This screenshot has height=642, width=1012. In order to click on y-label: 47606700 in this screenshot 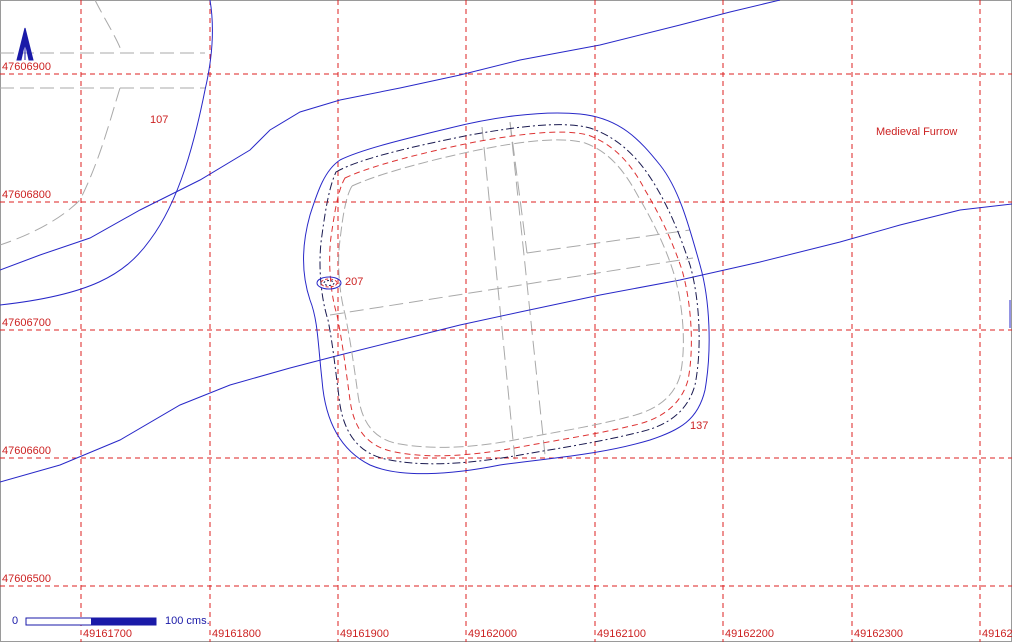, I will do `click(26, 323)`.